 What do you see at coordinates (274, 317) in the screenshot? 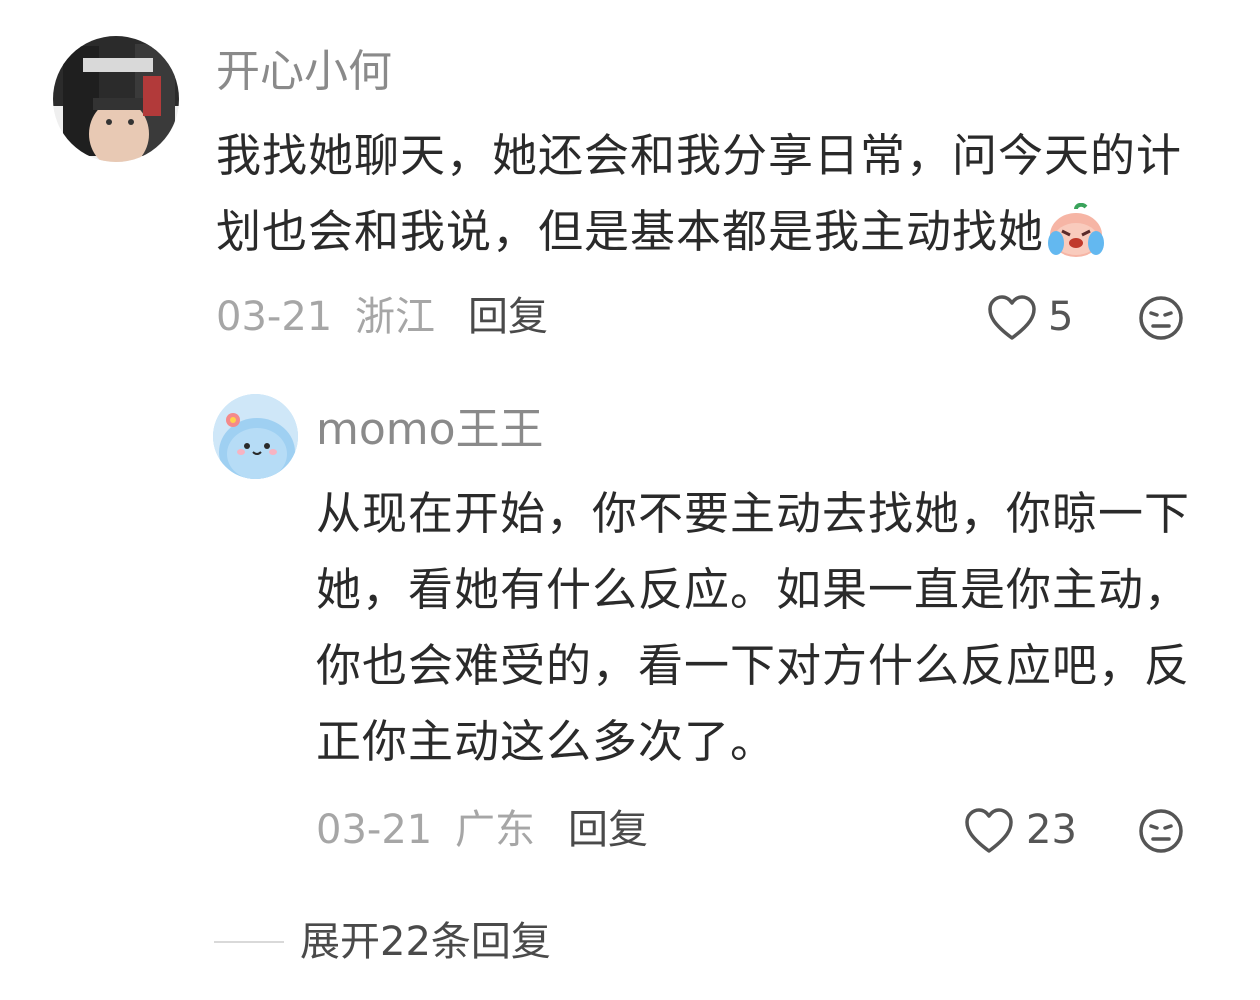
I see `comment-date: 03-21` at bounding box center [274, 317].